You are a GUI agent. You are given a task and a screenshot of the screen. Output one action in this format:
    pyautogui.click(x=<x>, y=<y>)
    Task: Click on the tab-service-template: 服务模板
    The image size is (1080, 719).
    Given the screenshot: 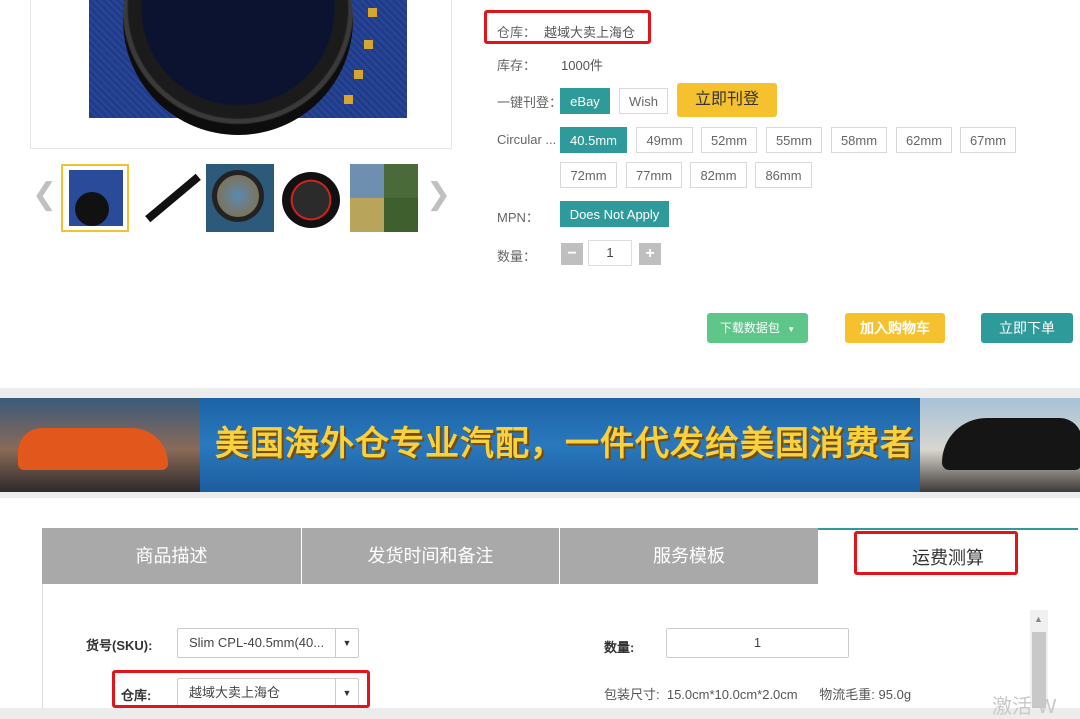 What is the action you would take?
    pyautogui.click(x=689, y=556)
    